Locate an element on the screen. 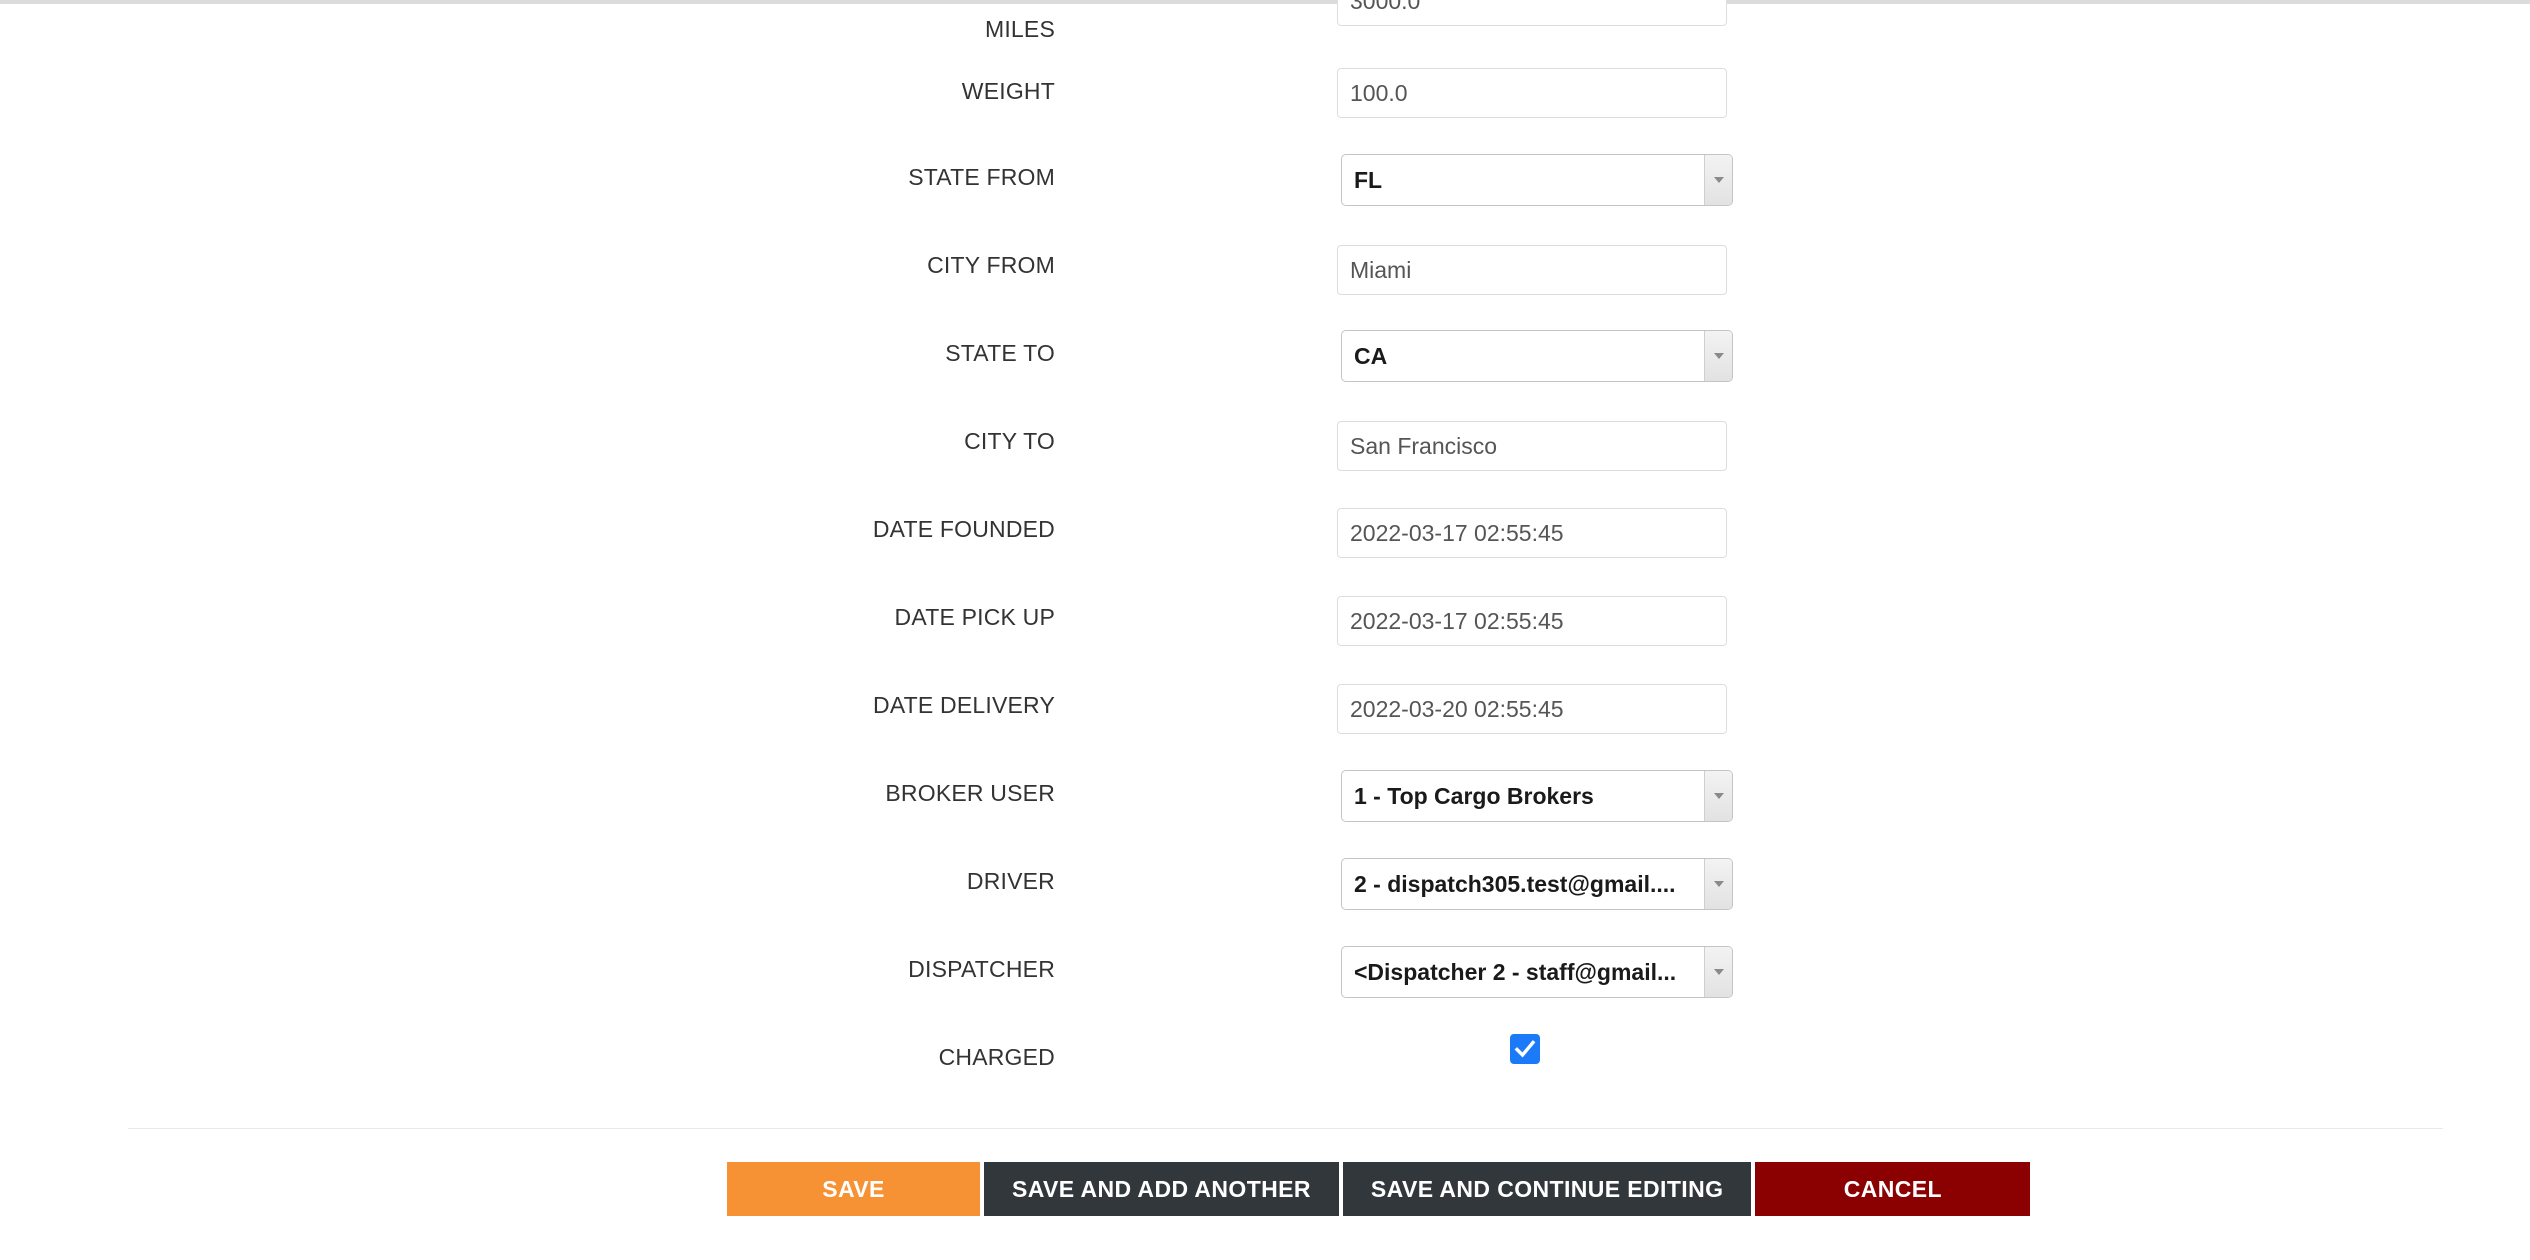  form-row-weight: WEIGHT is located at coordinates (1265, 110).